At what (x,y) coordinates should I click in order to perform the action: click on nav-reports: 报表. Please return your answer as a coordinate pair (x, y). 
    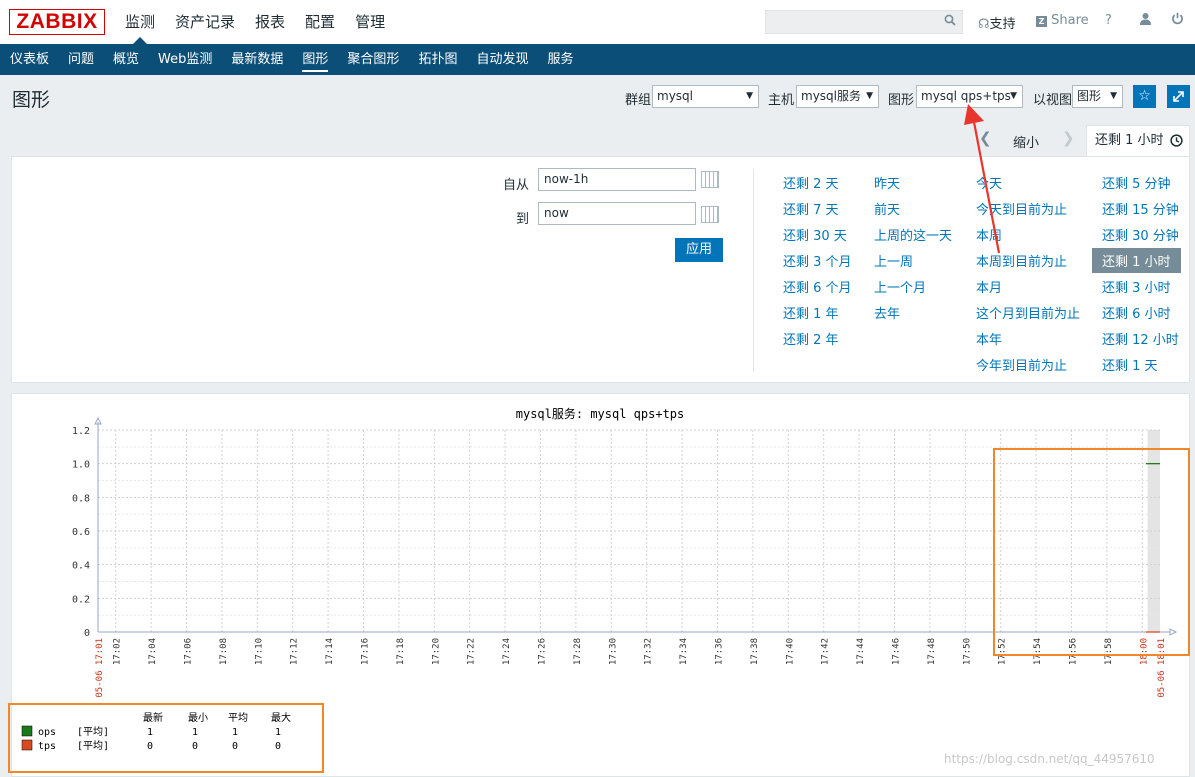
    Looking at the image, I should click on (270, 22).